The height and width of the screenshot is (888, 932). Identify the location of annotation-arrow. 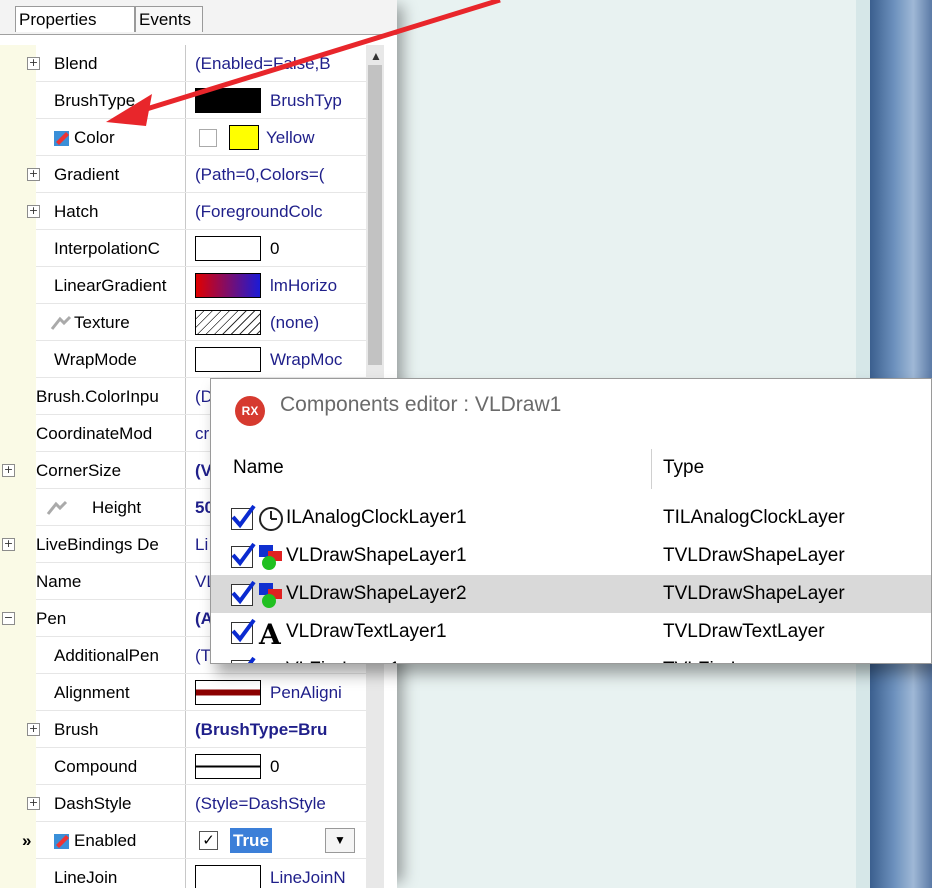
(303, 63).